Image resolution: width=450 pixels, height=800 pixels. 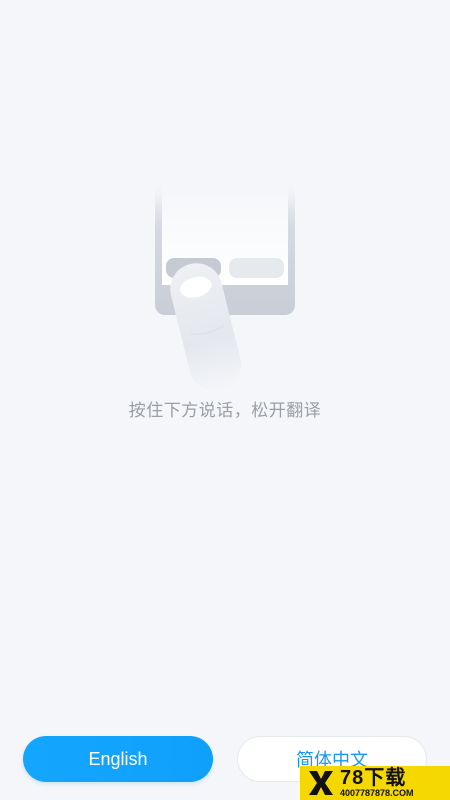 What do you see at coordinates (373, 778) in the screenshot?
I see `watermark-title: 78下载` at bounding box center [373, 778].